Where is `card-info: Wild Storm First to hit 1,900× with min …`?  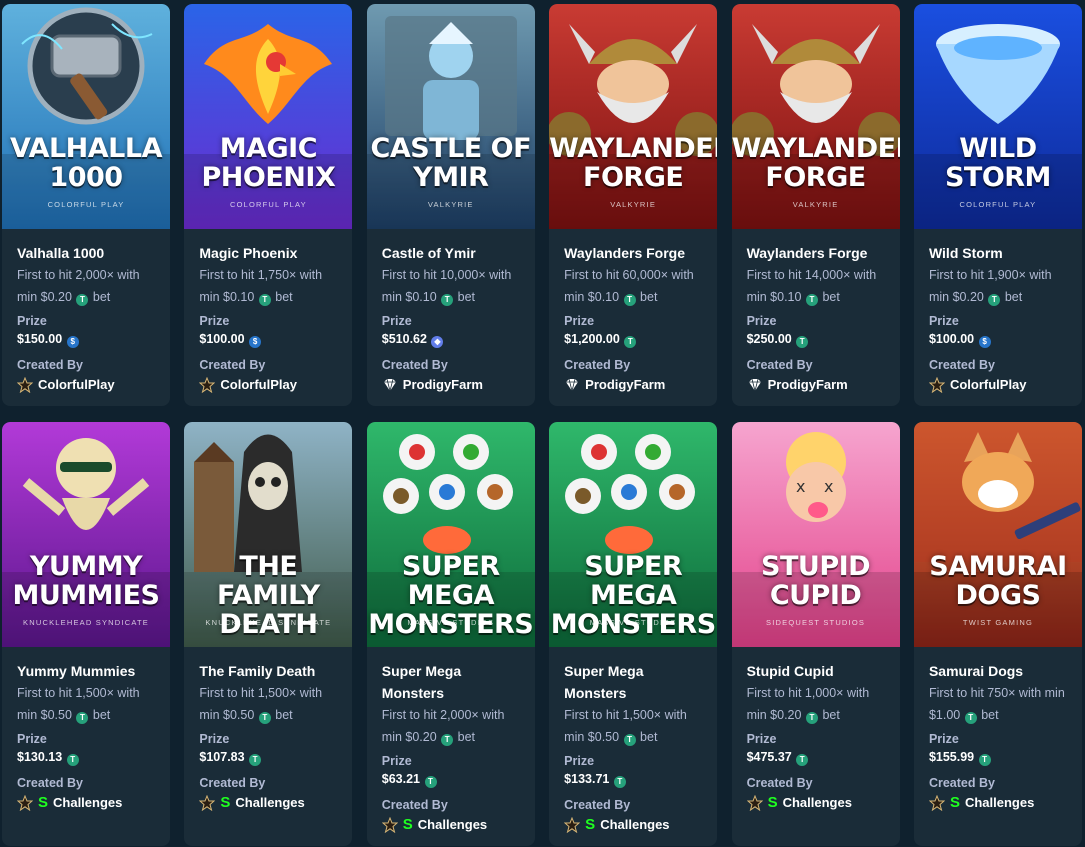 card-info: Wild Storm First to hit 1,900× with min … is located at coordinates (998, 317).